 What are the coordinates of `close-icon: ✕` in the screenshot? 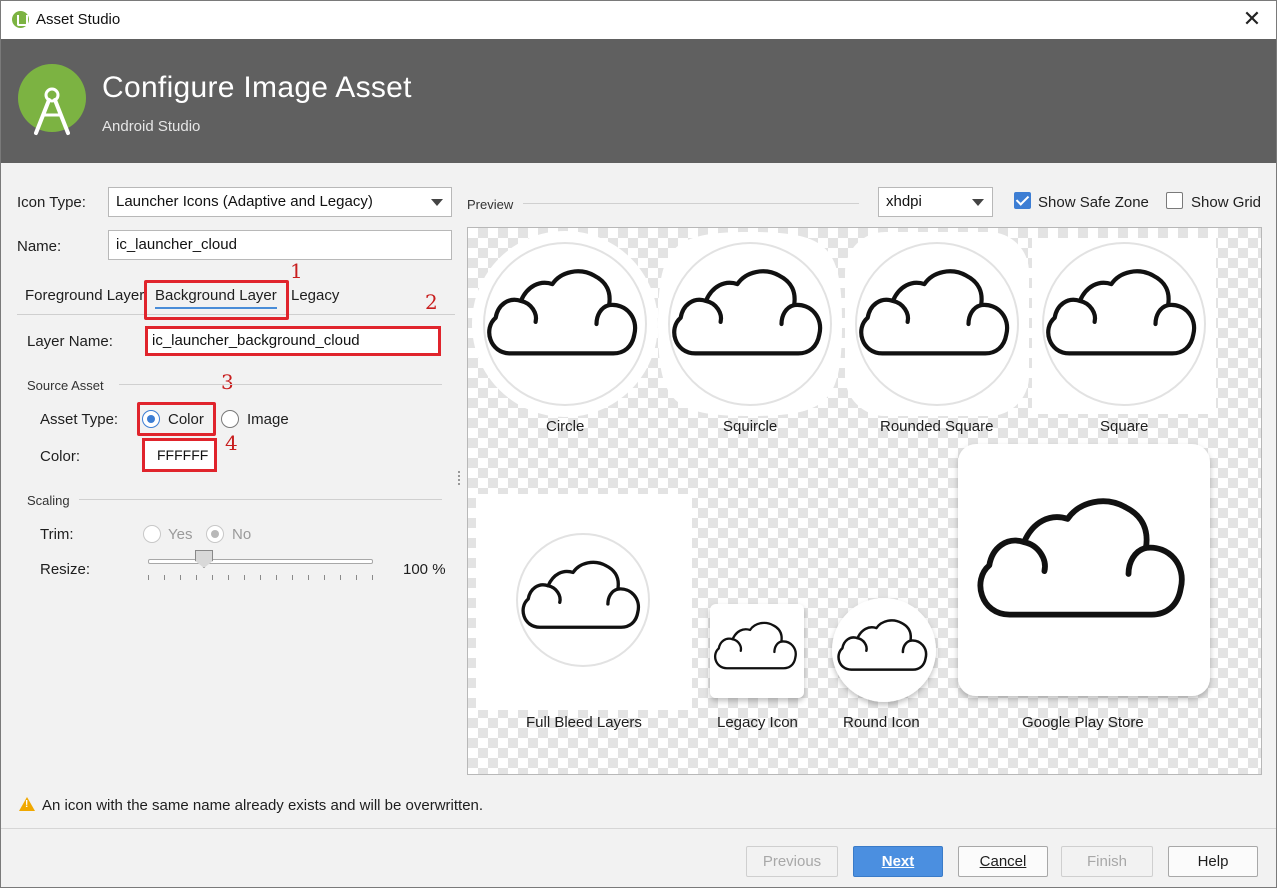 It's located at (1252, 19).